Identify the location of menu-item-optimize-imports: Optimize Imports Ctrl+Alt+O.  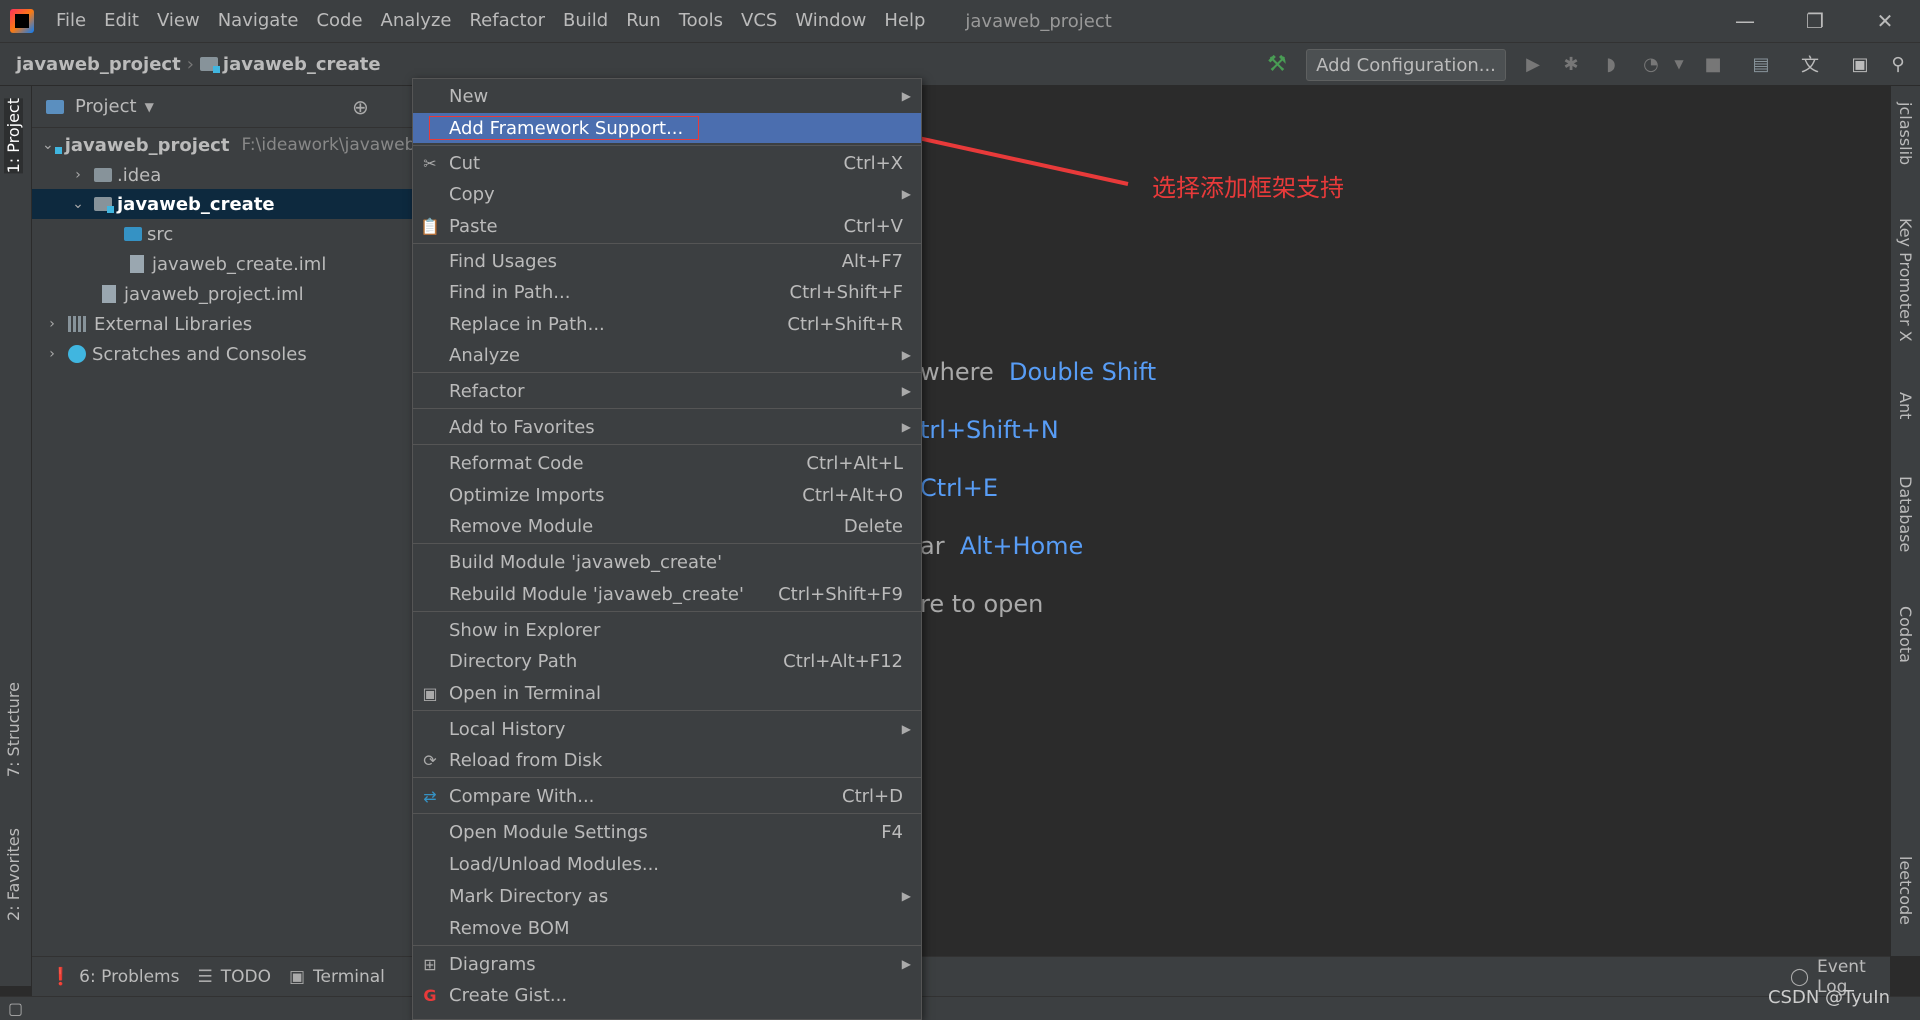
(667, 495).